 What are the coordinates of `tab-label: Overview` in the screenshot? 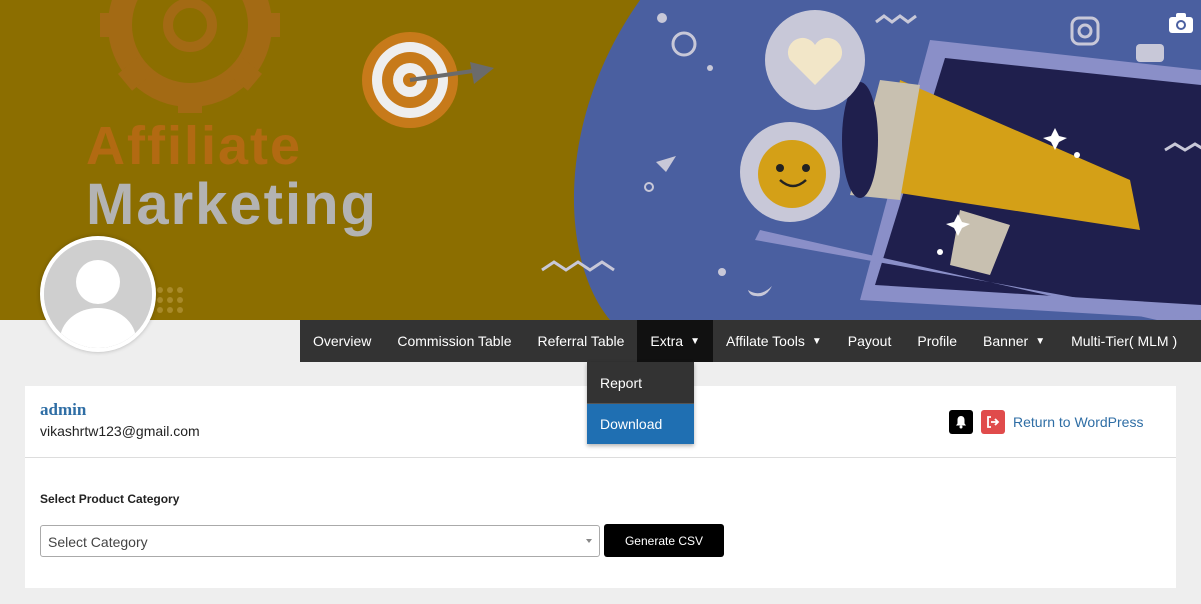 It's located at (342, 341).